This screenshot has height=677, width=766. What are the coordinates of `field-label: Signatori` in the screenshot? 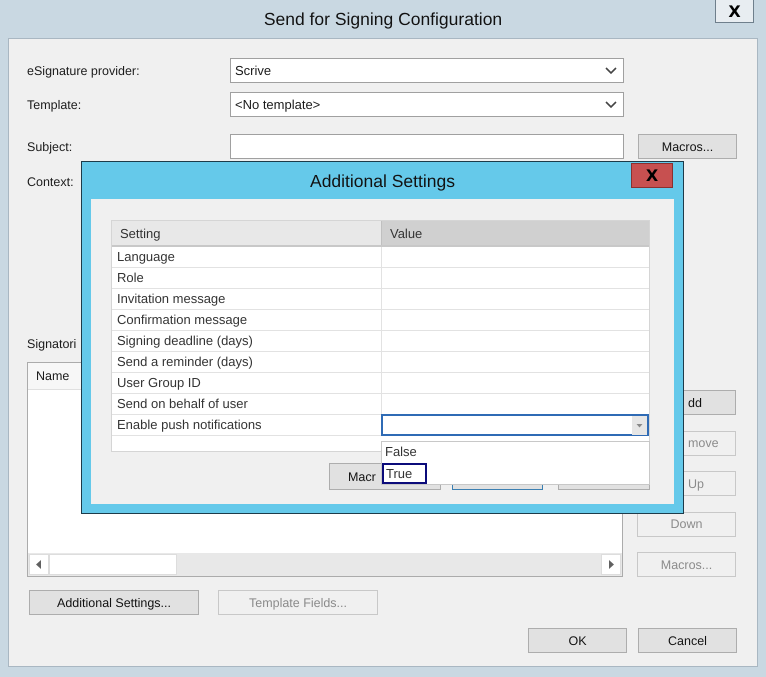 It's located at (51, 344).